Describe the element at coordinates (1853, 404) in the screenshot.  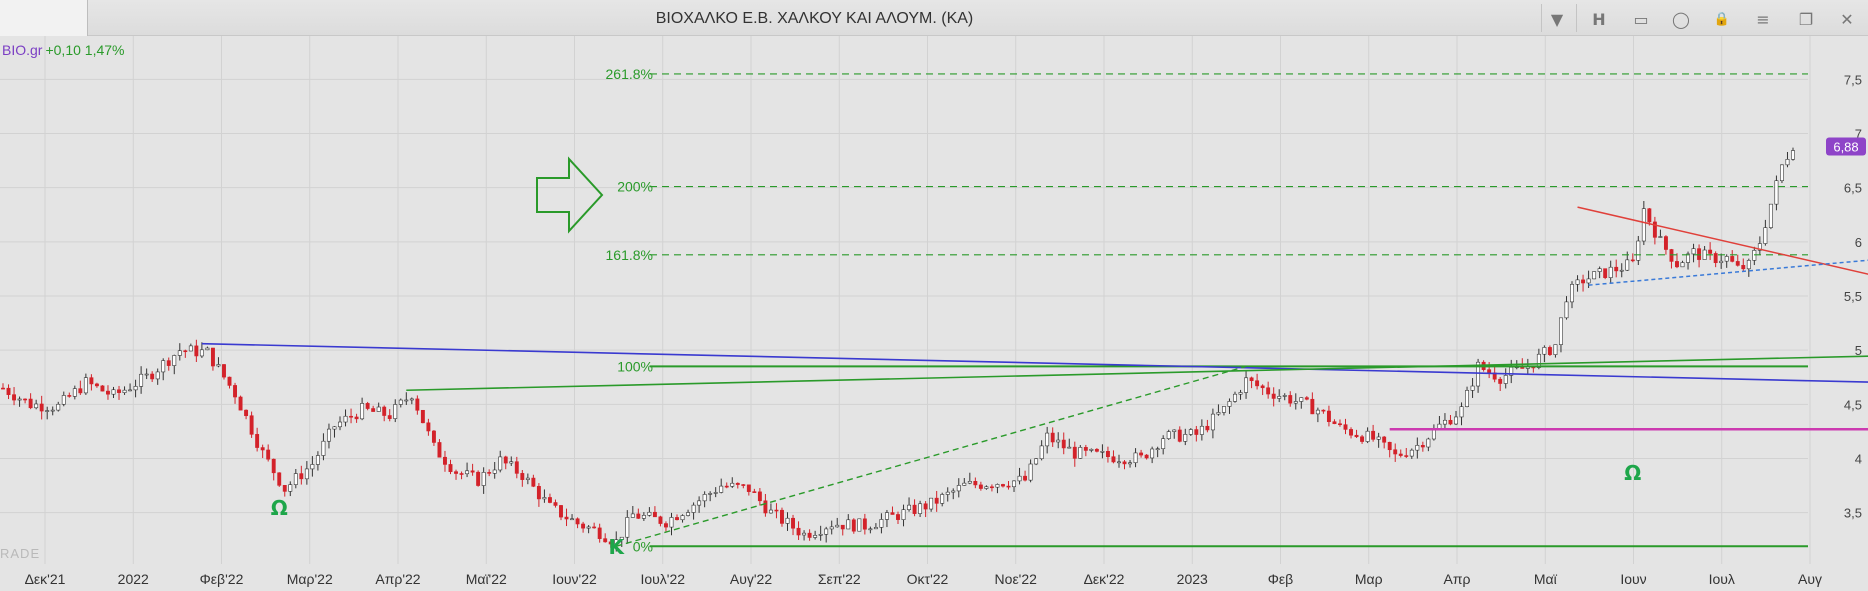
I see `price-tick-label: 4,5` at that location.